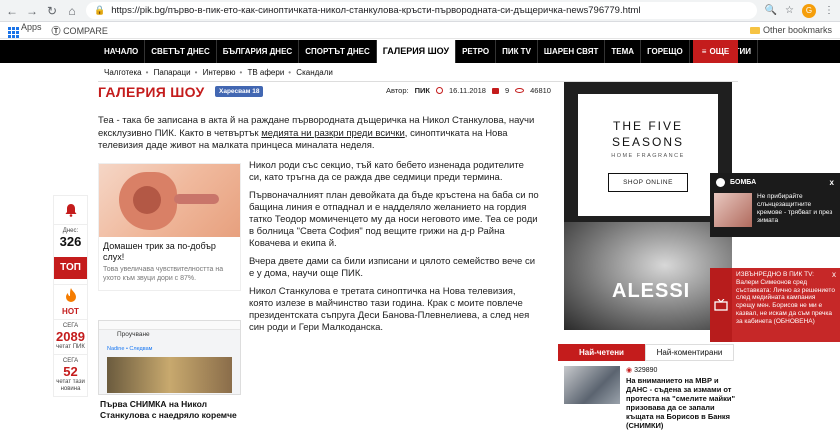  What do you see at coordinates (623, 51) in the screenshot?
I see `nav-item: ТЕМА` at bounding box center [623, 51].